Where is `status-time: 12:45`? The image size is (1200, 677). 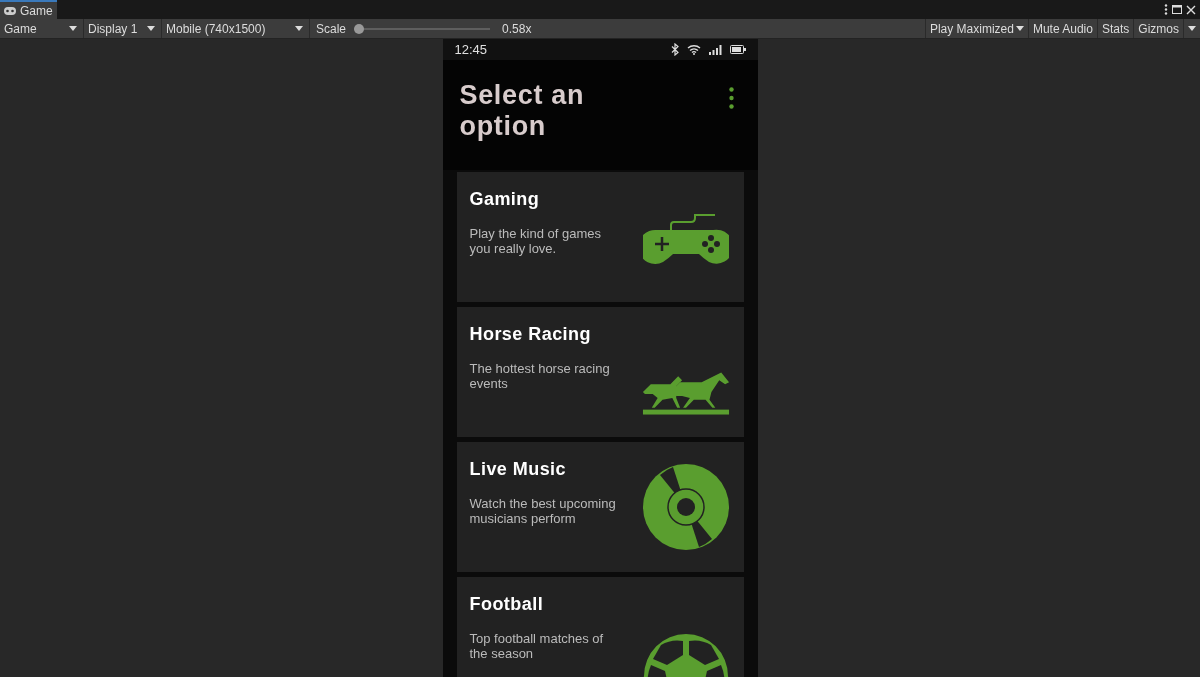 status-time: 12:45 is located at coordinates (471, 49).